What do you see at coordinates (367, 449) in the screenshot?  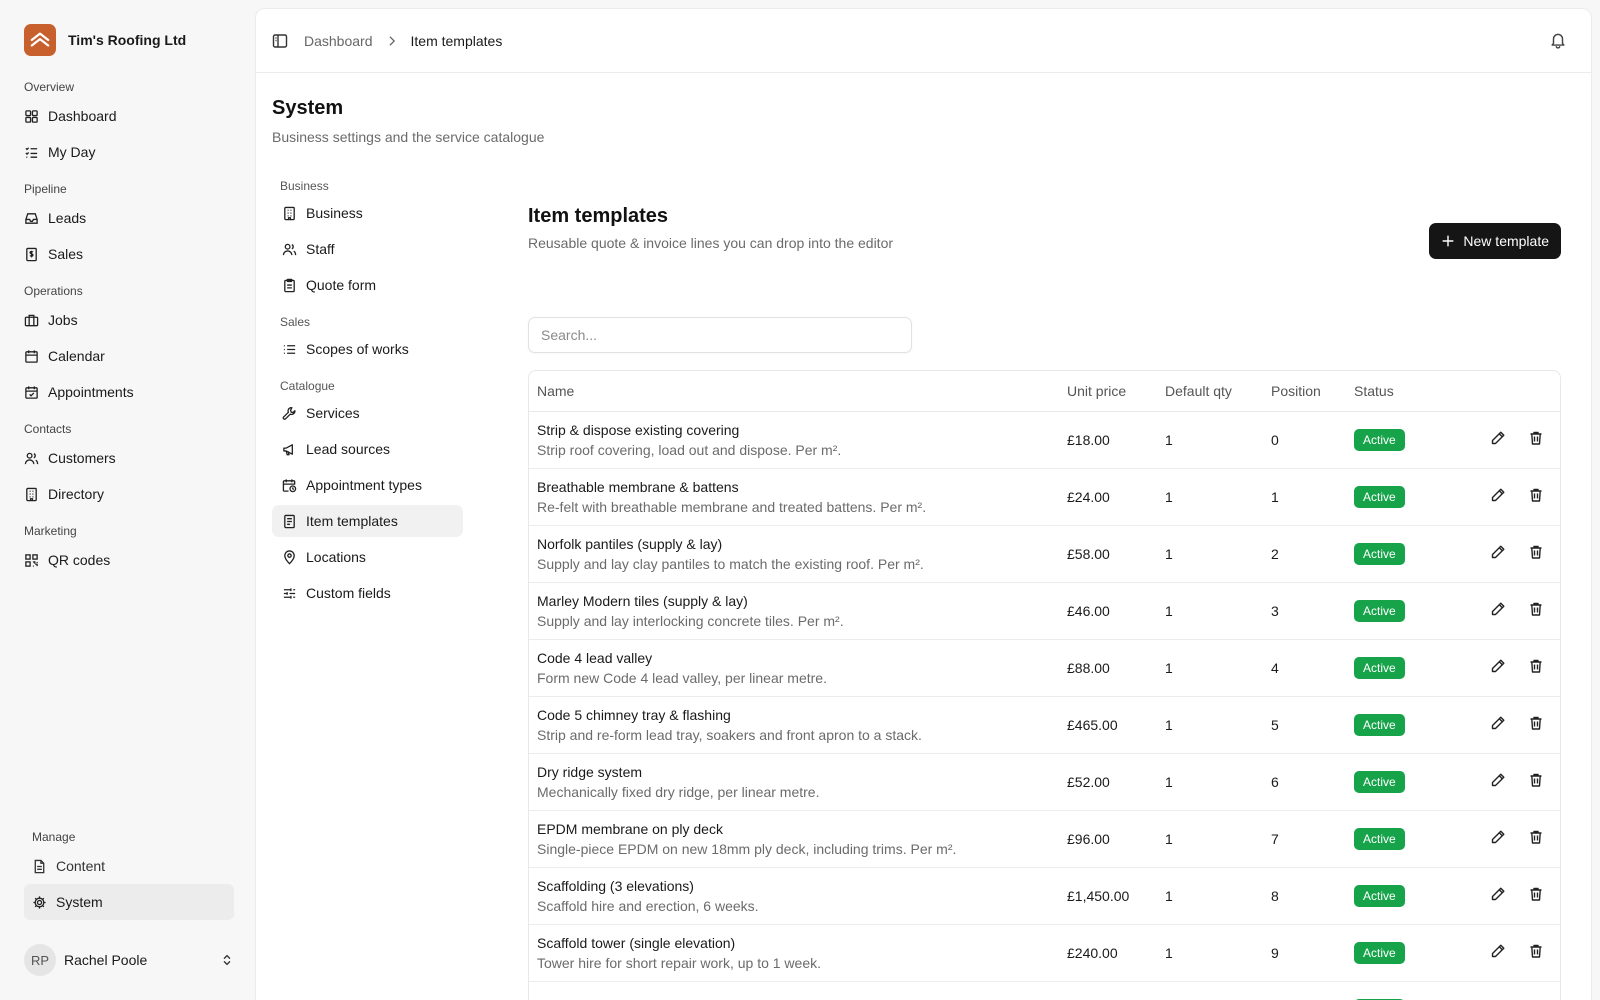 I see `subnav-item-lead-sources: Lead sources` at bounding box center [367, 449].